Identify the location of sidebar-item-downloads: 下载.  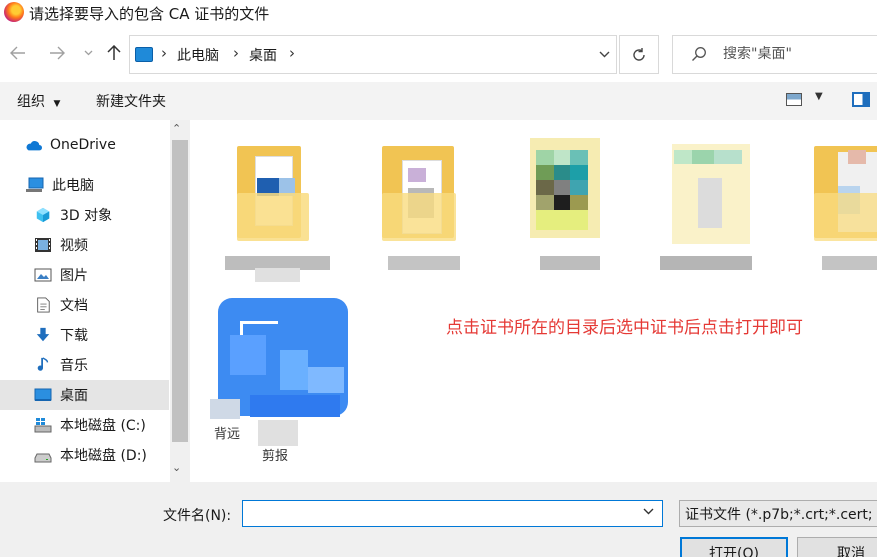
(84, 335).